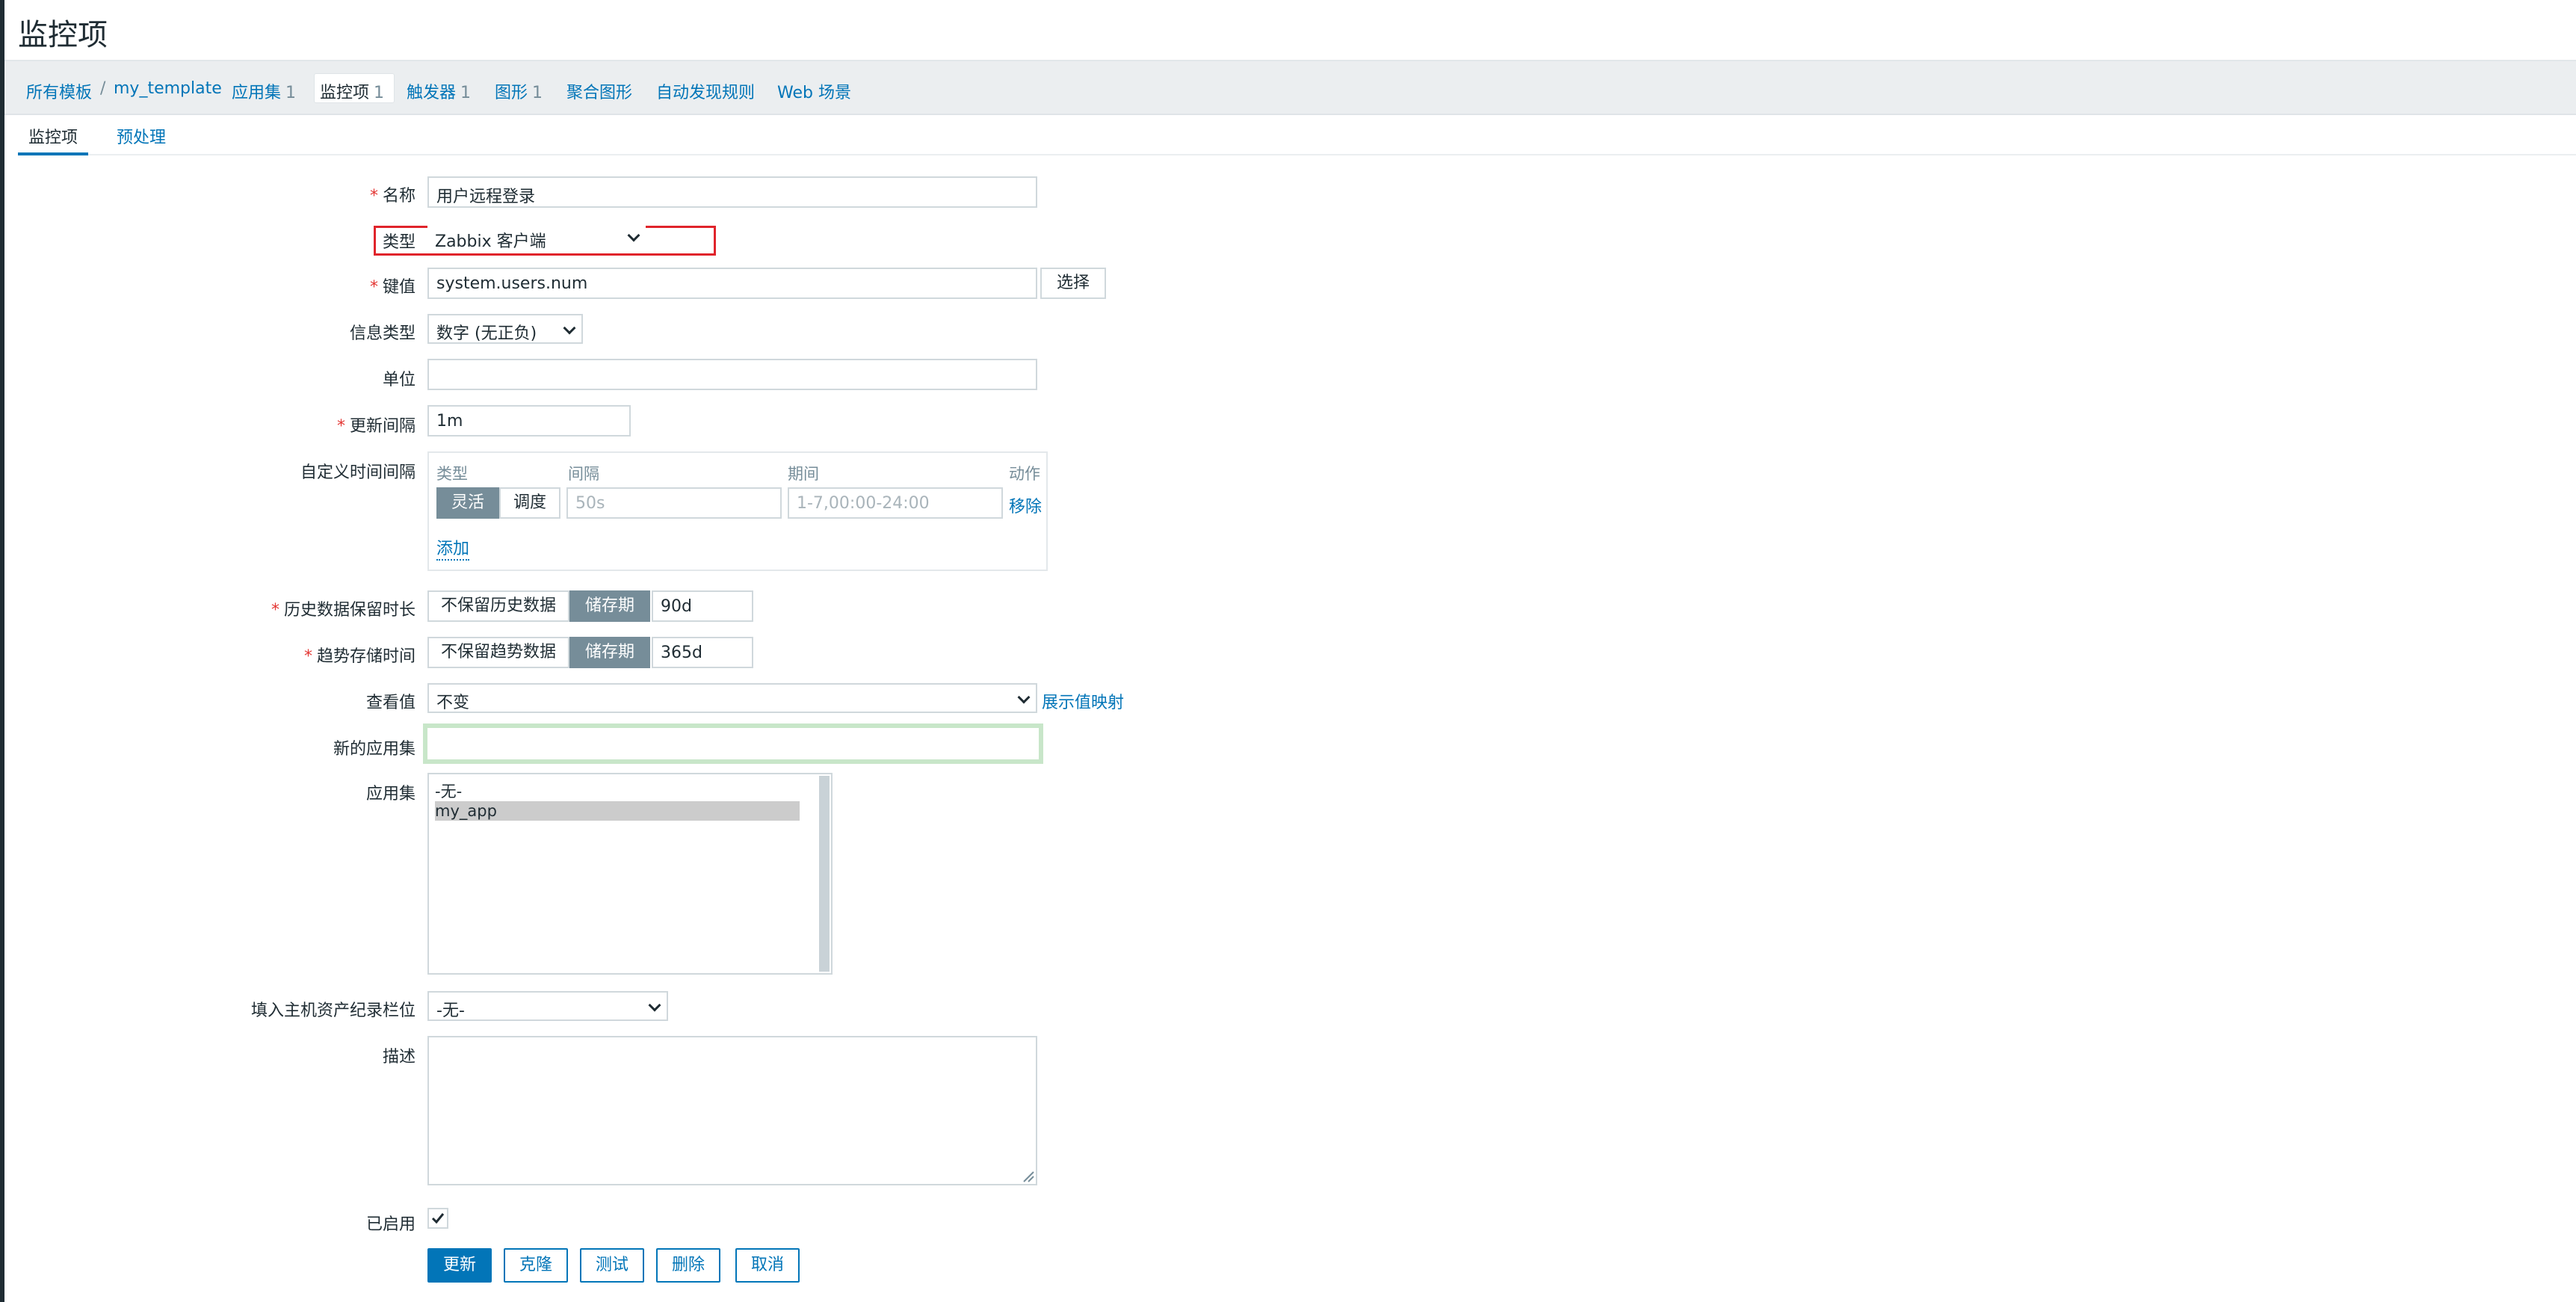  I want to click on units-label: 单位, so click(399, 380).